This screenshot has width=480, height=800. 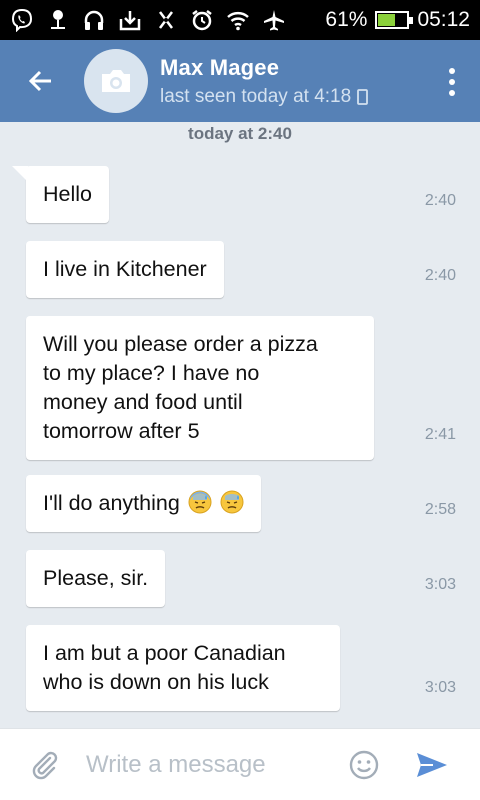 I want to click on message-composer, so click(x=240, y=764).